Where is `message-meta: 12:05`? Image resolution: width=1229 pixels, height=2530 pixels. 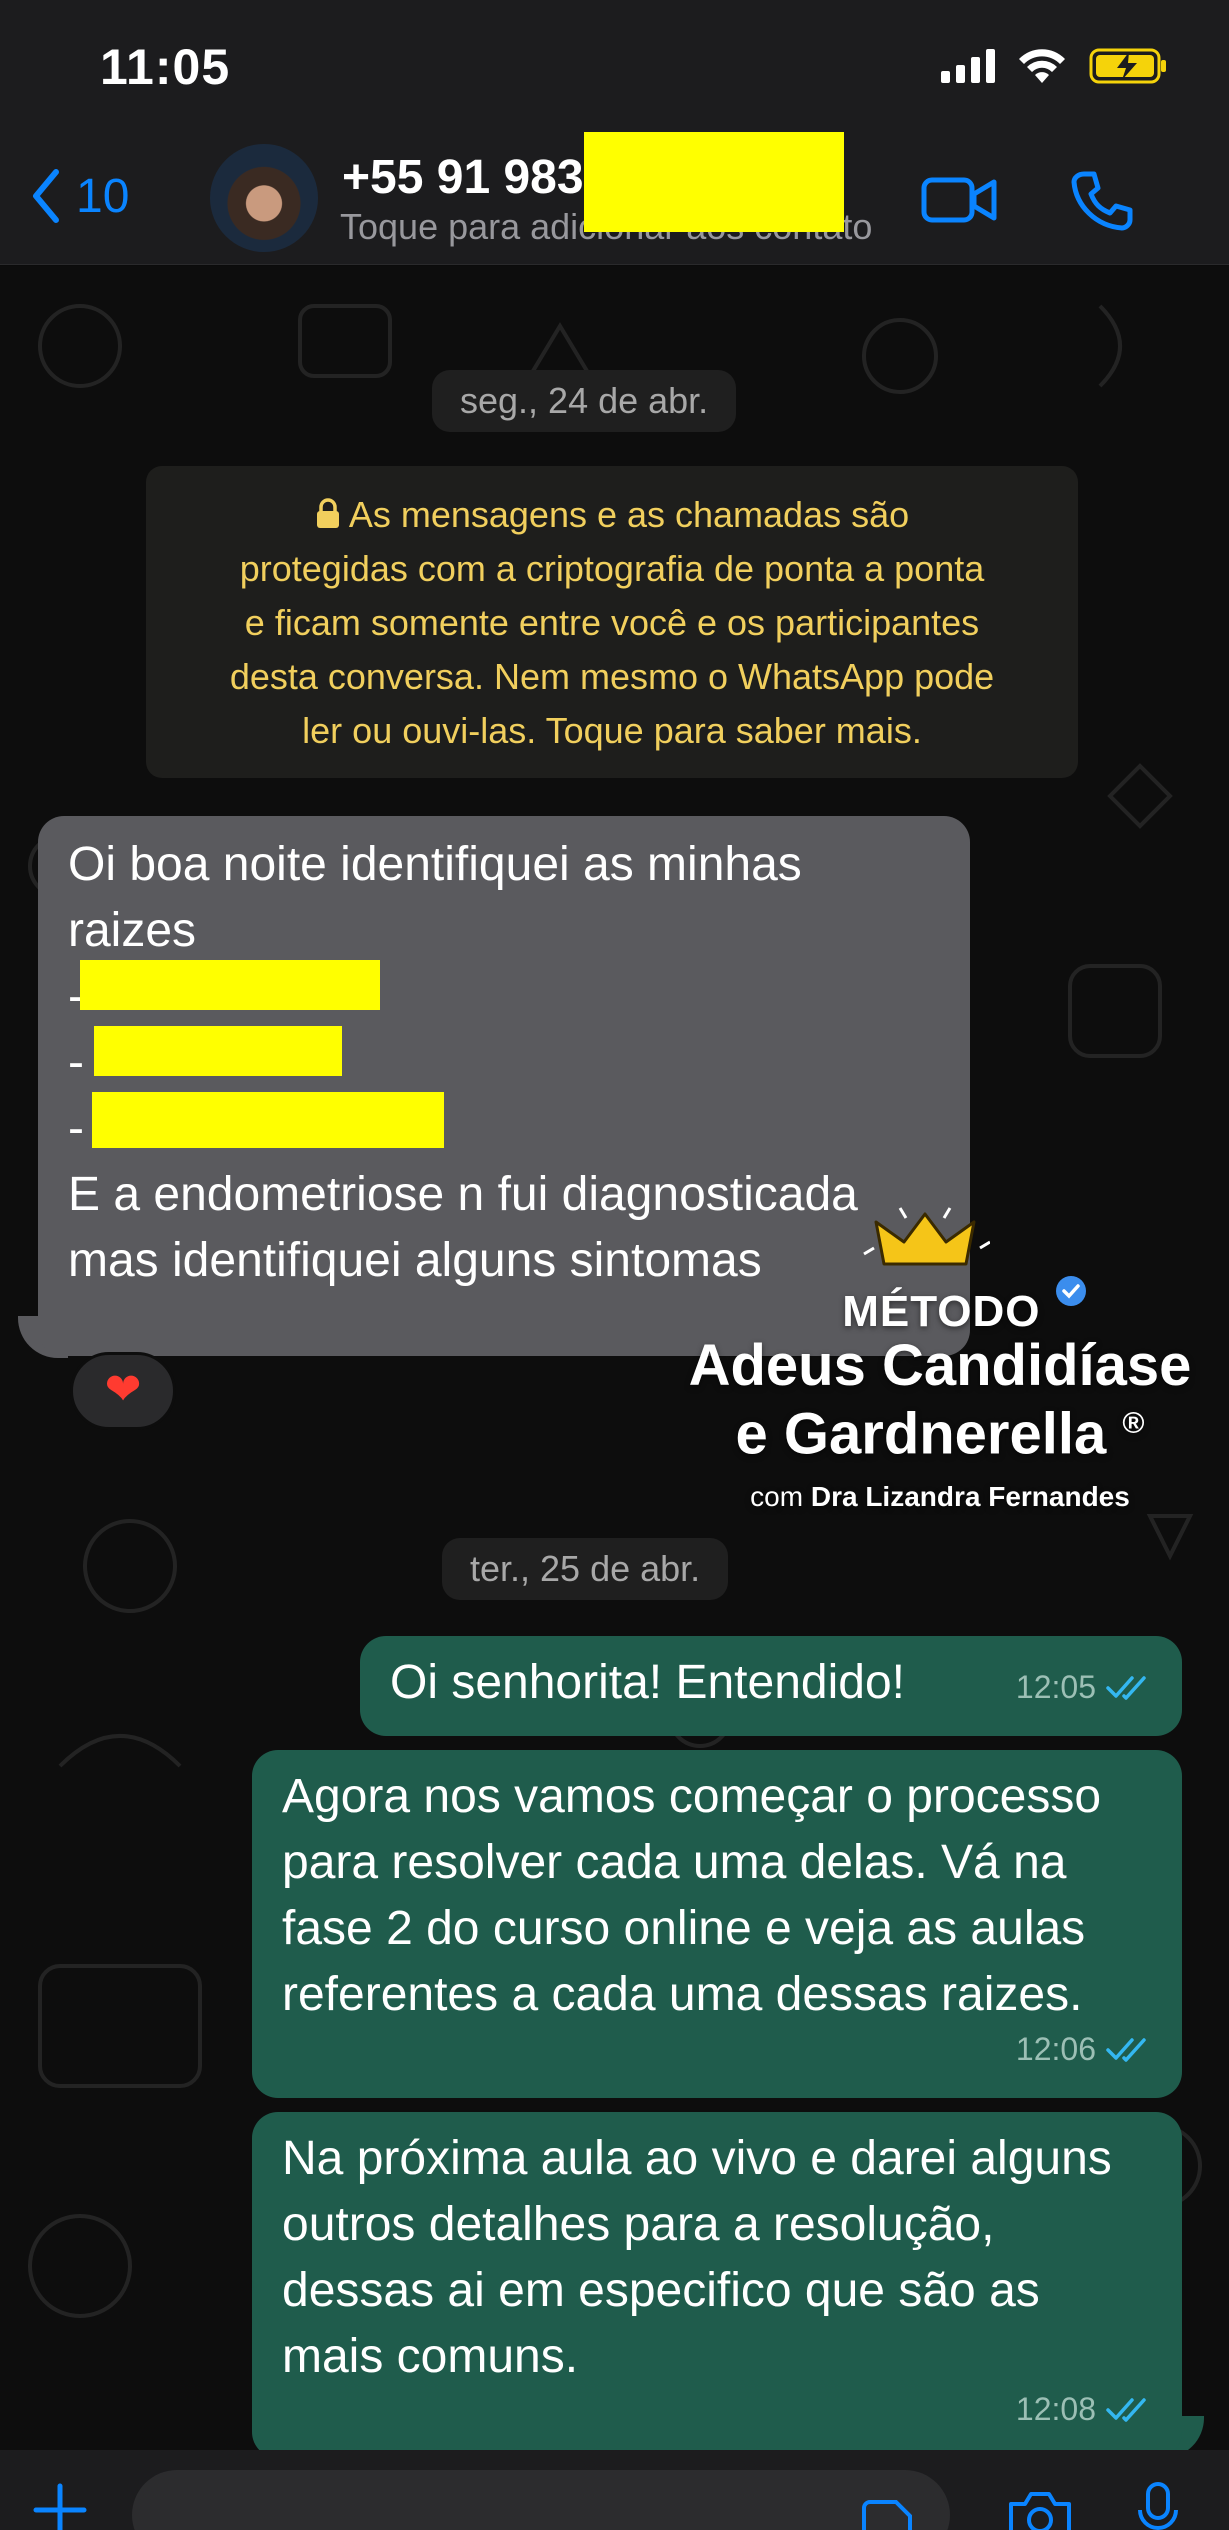
message-meta: 12:05 is located at coordinates (1084, 1687).